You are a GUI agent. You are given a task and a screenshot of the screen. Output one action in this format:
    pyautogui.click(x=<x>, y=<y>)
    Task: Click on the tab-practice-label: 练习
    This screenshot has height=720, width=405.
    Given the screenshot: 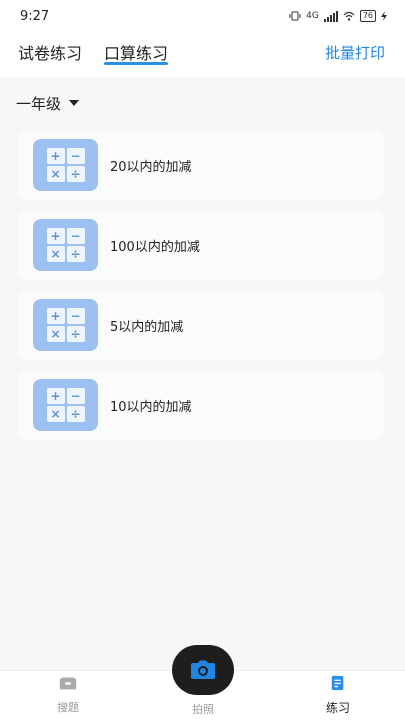 What is the action you would take?
    pyautogui.click(x=337, y=708)
    